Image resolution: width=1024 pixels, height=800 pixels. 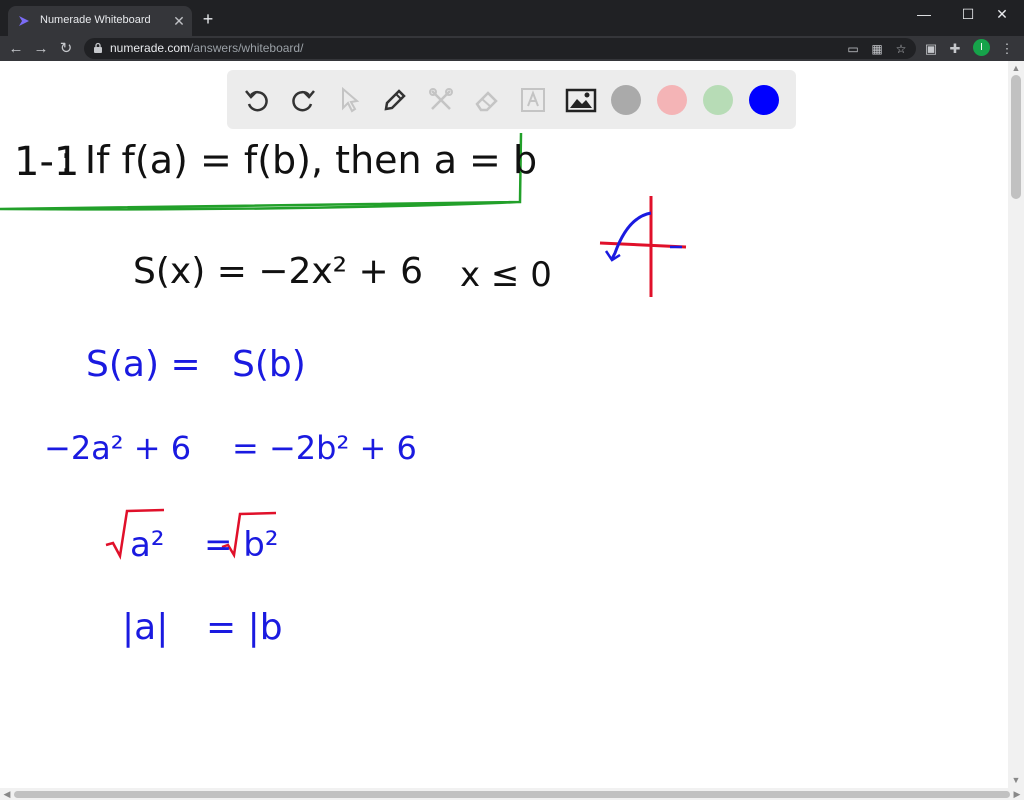 I want to click on browser-menu-icon: ⋮, so click(x=1007, y=49).